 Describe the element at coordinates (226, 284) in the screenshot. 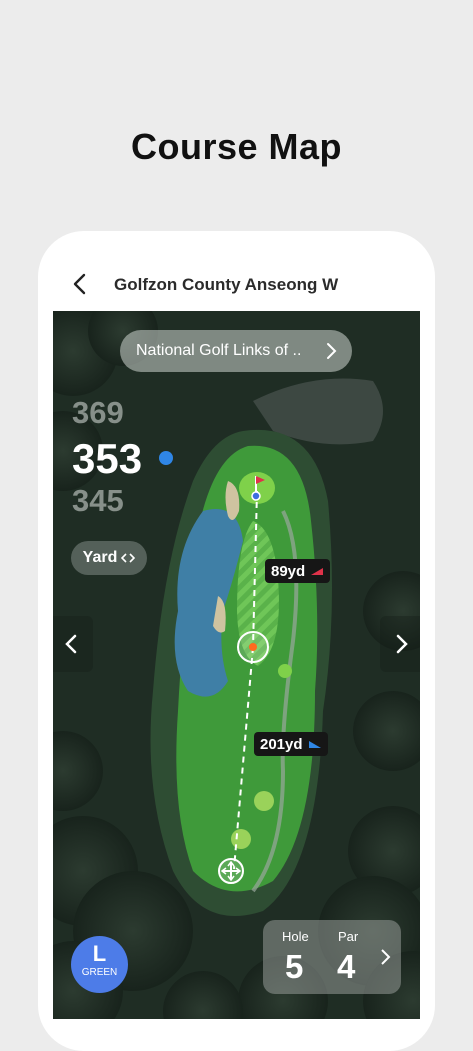

I see `course-name: Golfzon County Anseong W` at that location.